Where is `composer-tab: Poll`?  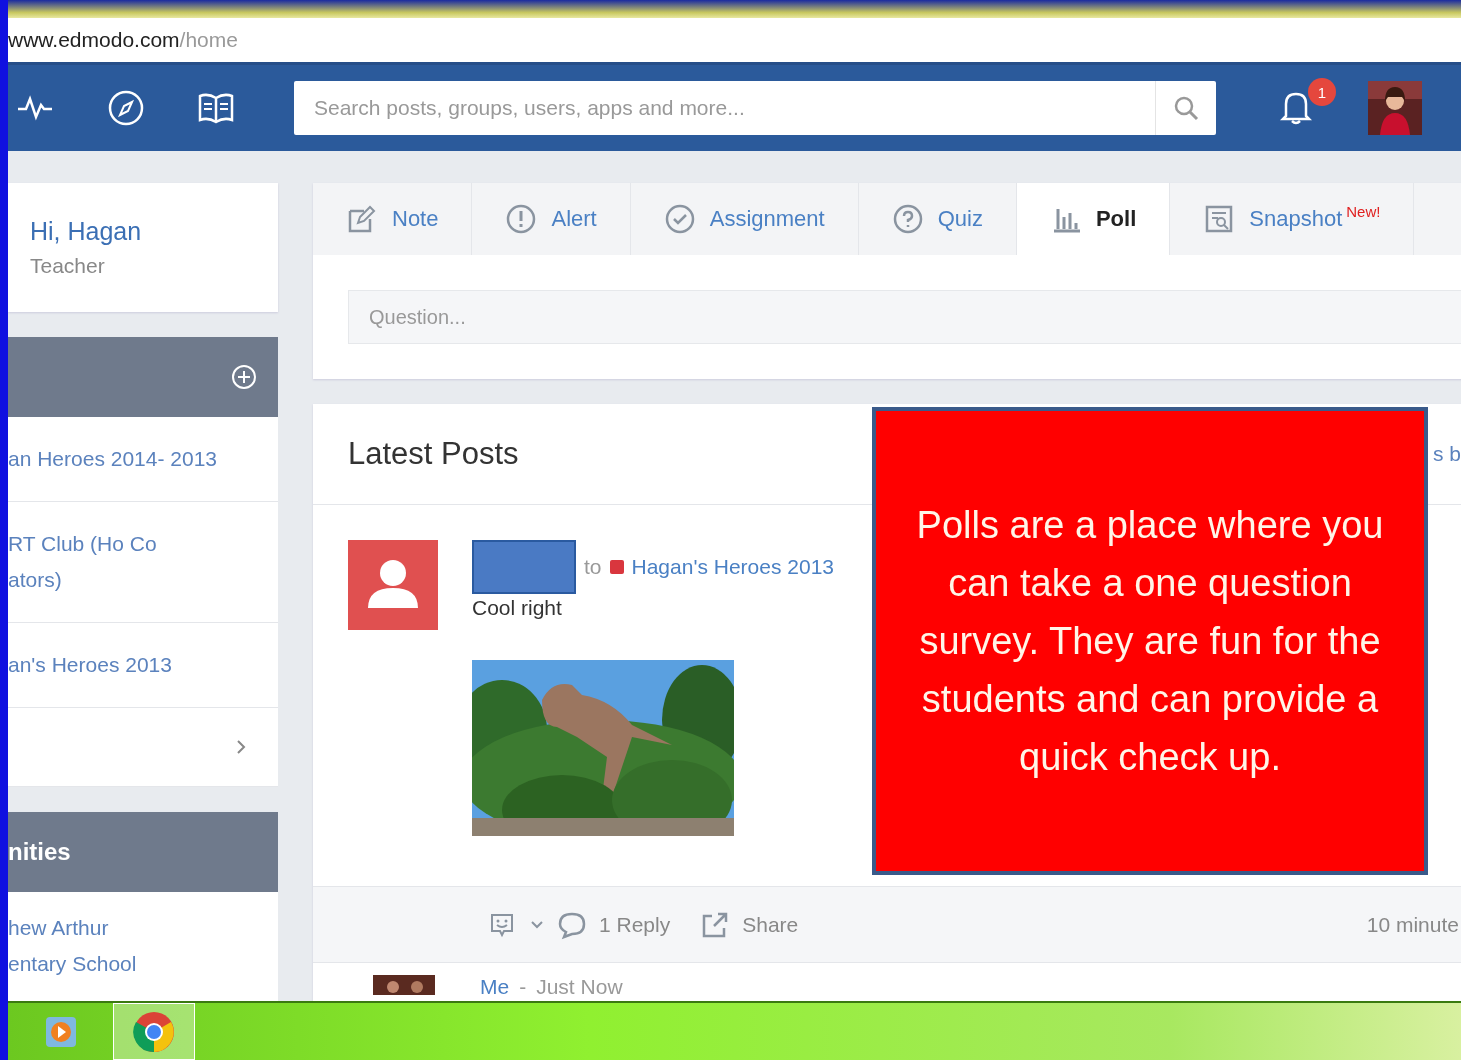
composer-tab: Poll is located at coordinates (1093, 219).